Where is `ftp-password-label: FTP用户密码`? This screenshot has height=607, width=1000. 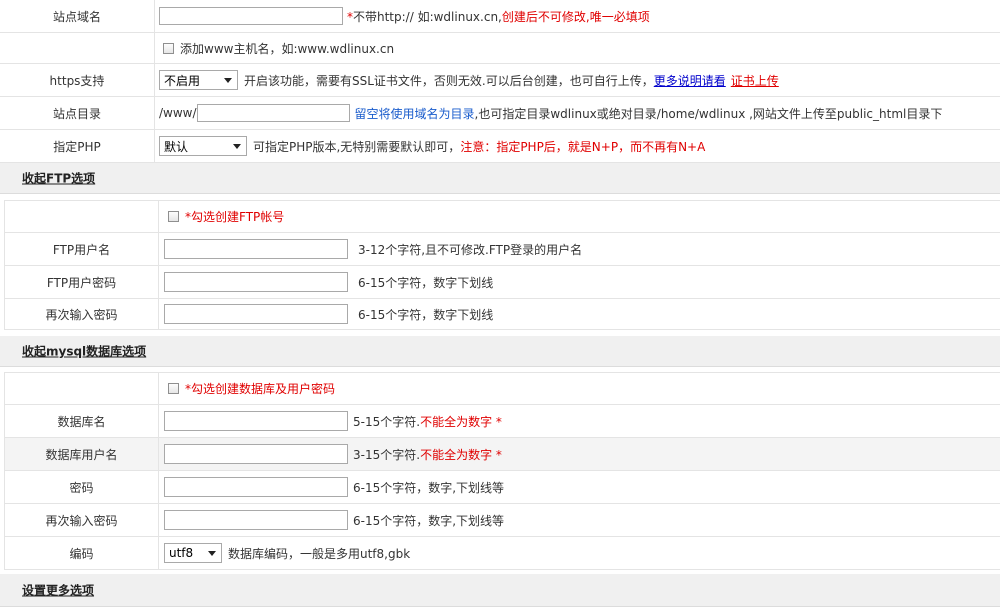
ftp-password-label: FTP用户密码 is located at coordinates (82, 282).